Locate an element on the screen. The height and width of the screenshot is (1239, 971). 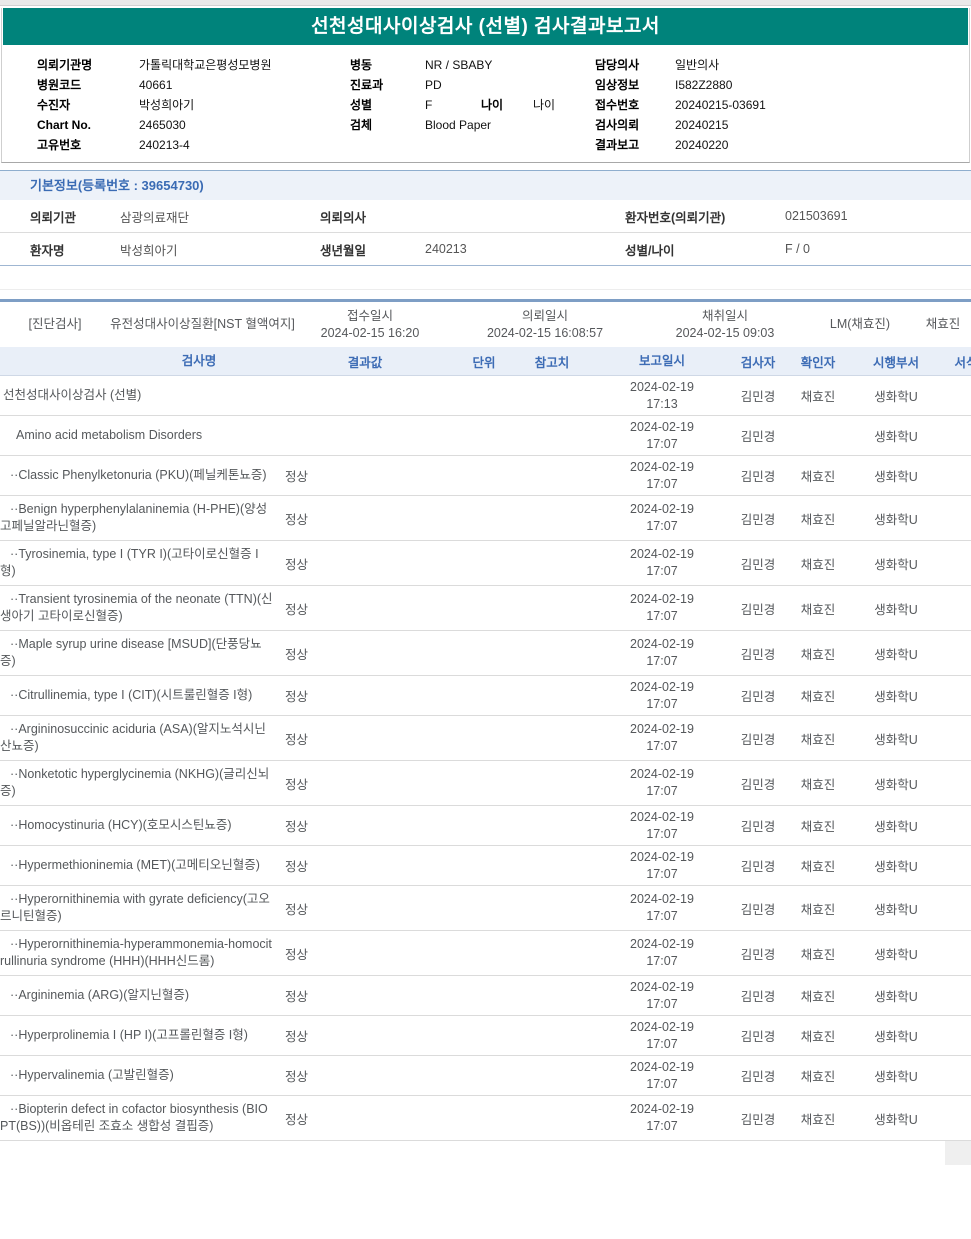
info-row: 임상정보 I582Z2880 is located at coordinates (680, 85).